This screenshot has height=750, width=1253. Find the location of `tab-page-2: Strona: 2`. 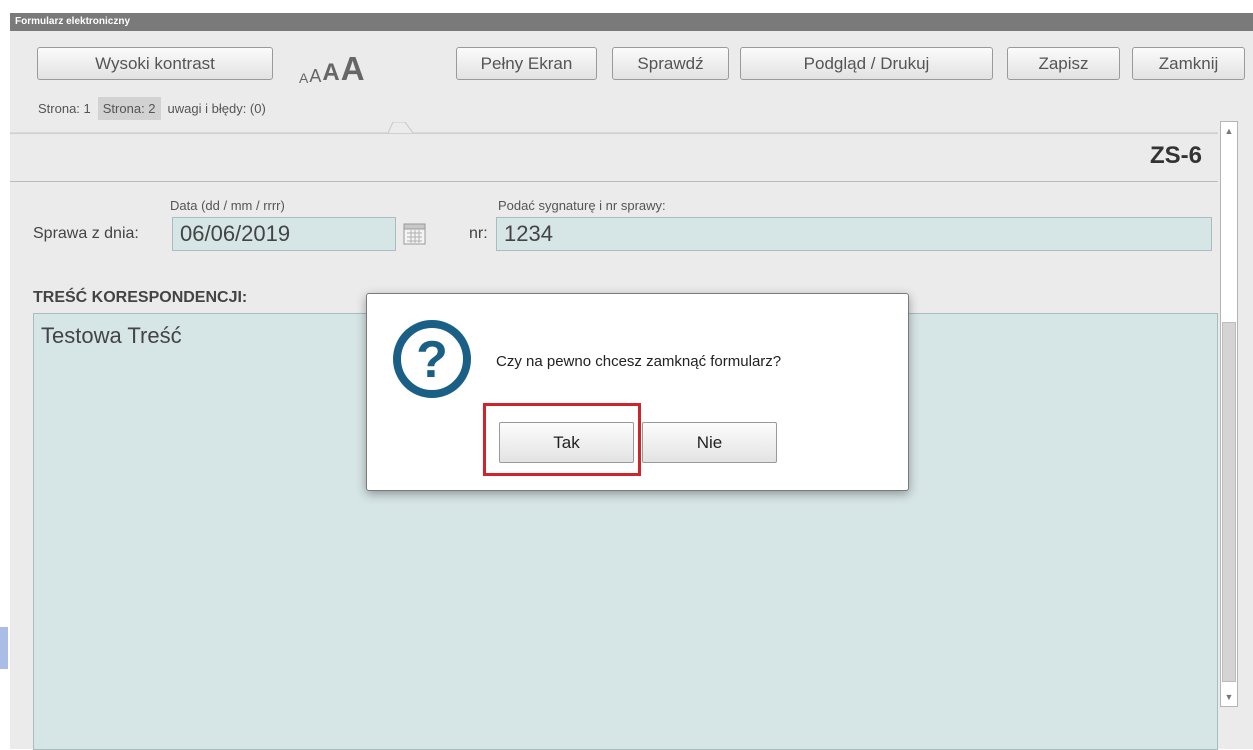

tab-page-2: Strona: 2 is located at coordinates (129, 108).